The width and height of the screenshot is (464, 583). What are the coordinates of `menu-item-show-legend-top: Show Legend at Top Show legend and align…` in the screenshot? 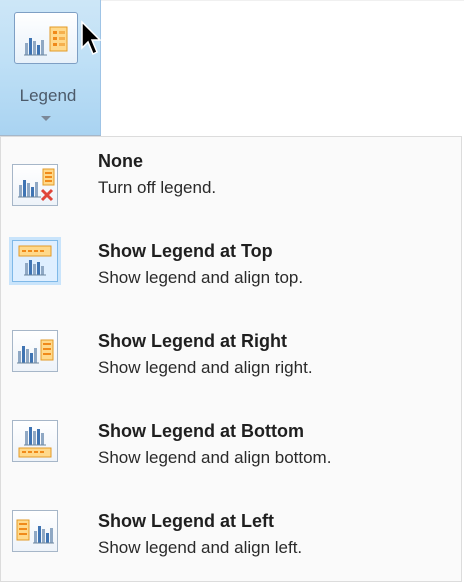 It's located at (231, 270).